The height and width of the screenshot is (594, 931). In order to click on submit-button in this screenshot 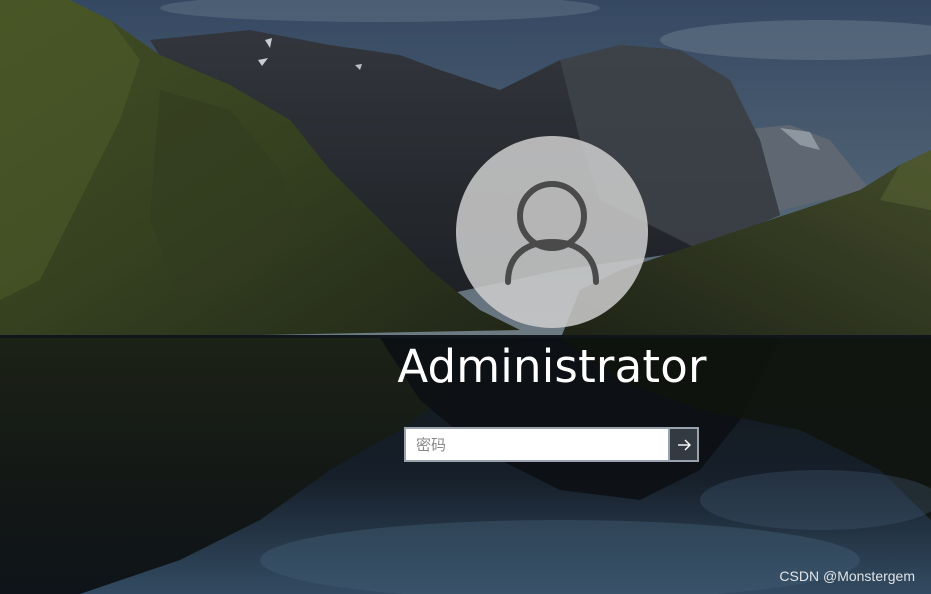, I will do `click(683, 444)`.